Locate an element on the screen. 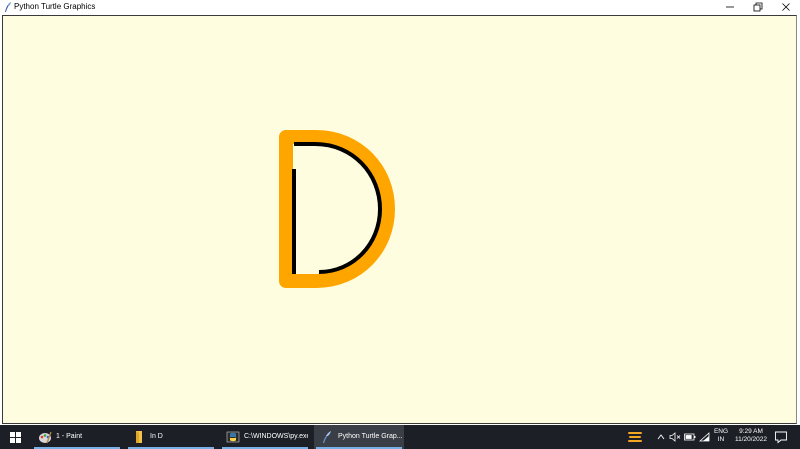  close-icon is located at coordinates (786, 7).